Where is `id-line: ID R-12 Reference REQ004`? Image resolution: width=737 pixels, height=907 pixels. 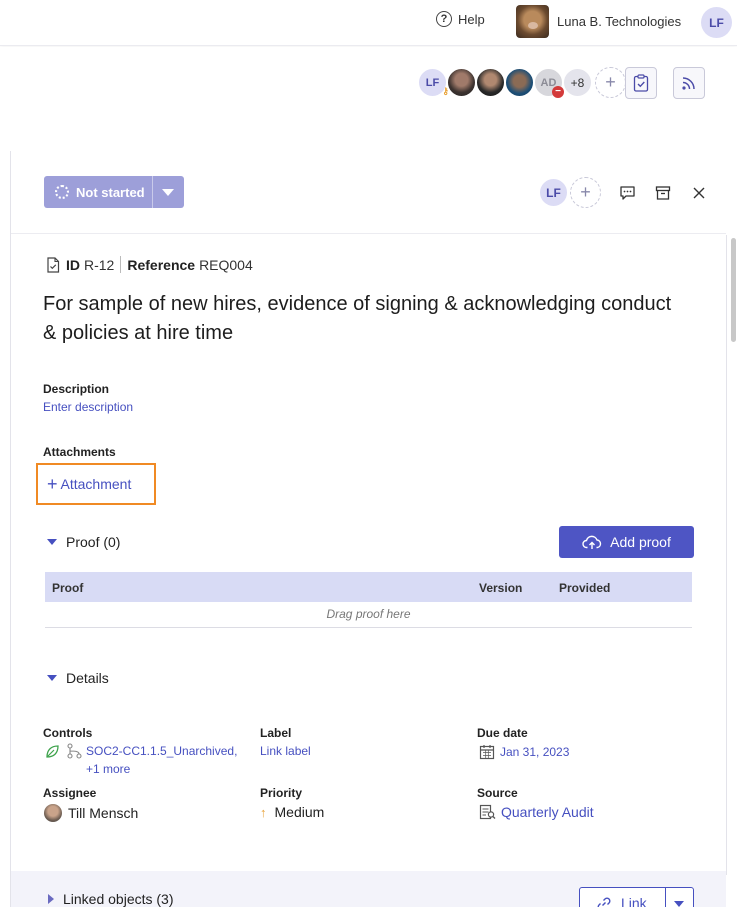 id-line: ID R-12 Reference REQ004 is located at coordinates (149, 264).